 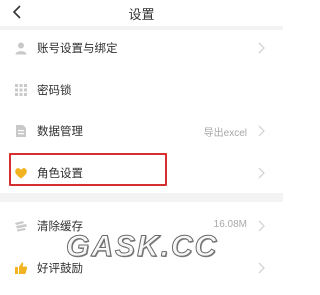 I want to click on document-icon, so click(x=21, y=131).